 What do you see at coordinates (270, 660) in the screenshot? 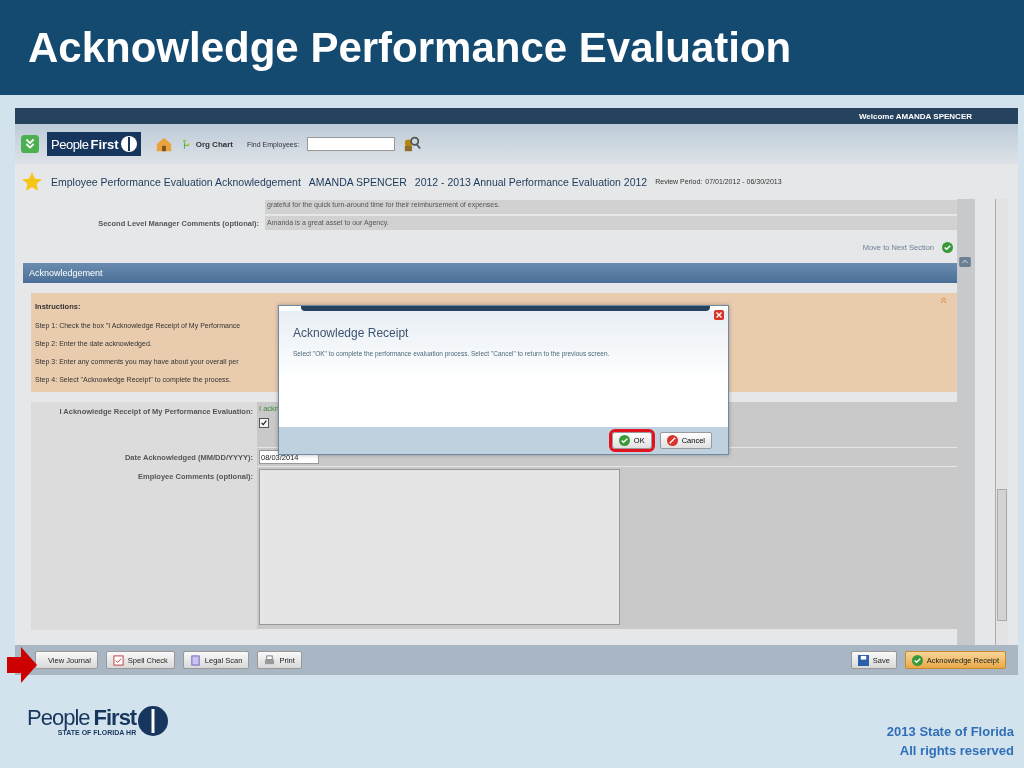
I see `printer-icon` at bounding box center [270, 660].